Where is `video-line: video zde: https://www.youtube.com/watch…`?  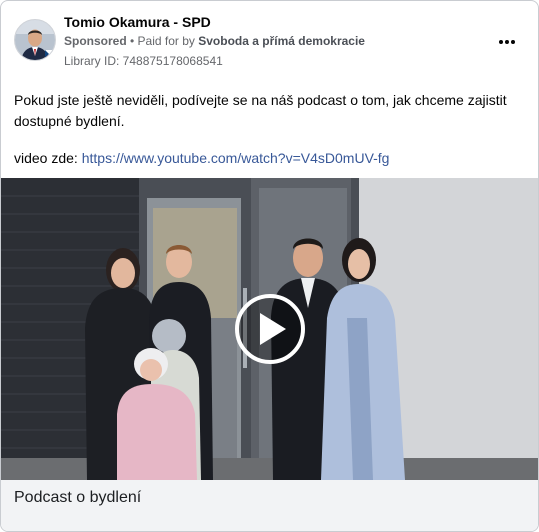 video-line: video zde: https://www.youtube.com/watch… is located at coordinates (201, 158).